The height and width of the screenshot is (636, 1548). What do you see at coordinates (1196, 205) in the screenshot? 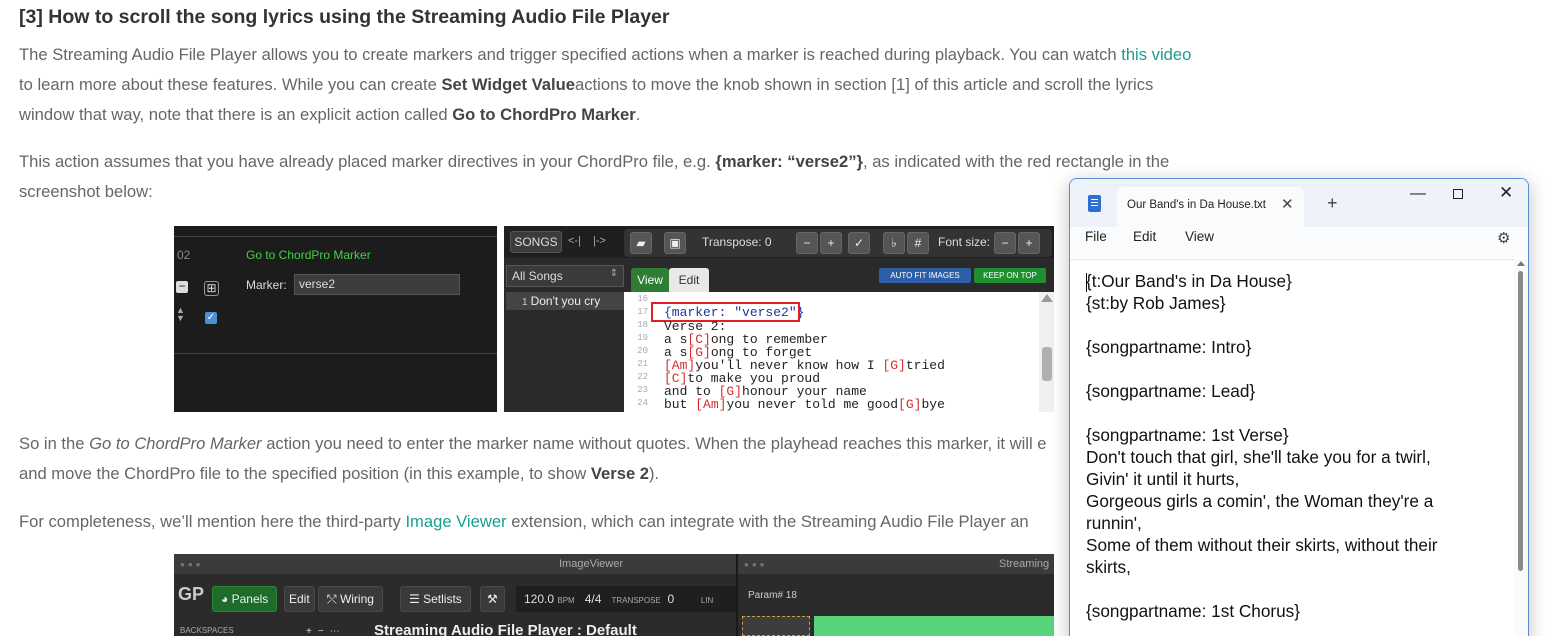
I see `tab-title: Our Band's in Da House.txt` at bounding box center [1196, 205].